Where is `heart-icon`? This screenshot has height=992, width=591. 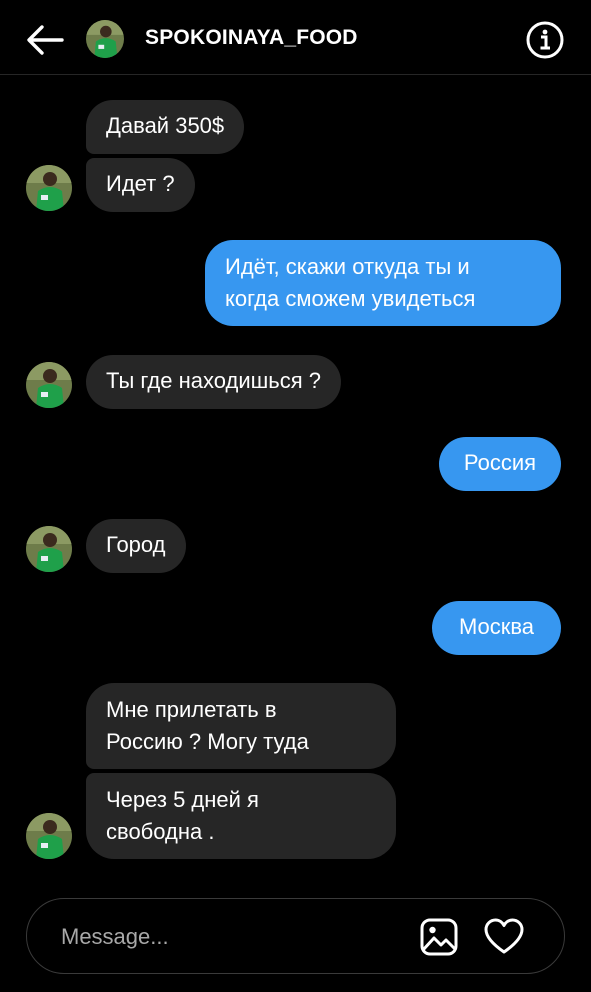
heart-icon is located at coordinates (504, 936).